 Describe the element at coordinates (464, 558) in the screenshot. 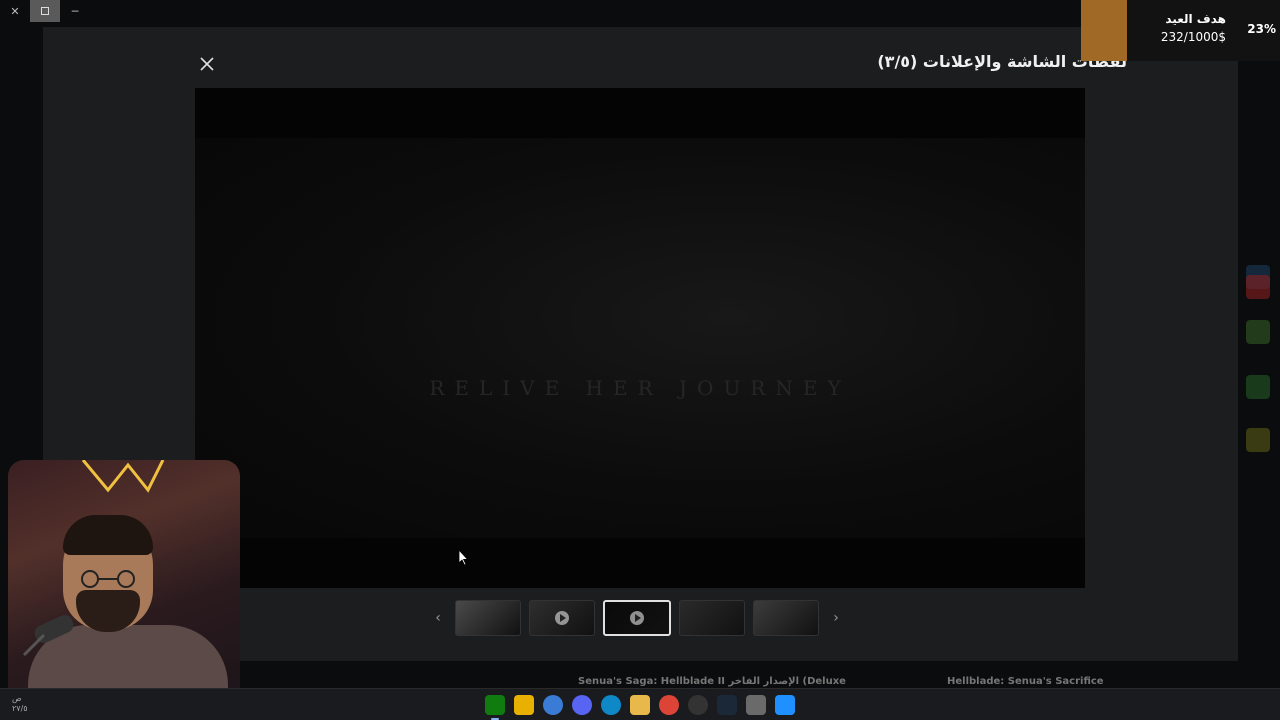

I see `mouse-cursor-icon` at that location.